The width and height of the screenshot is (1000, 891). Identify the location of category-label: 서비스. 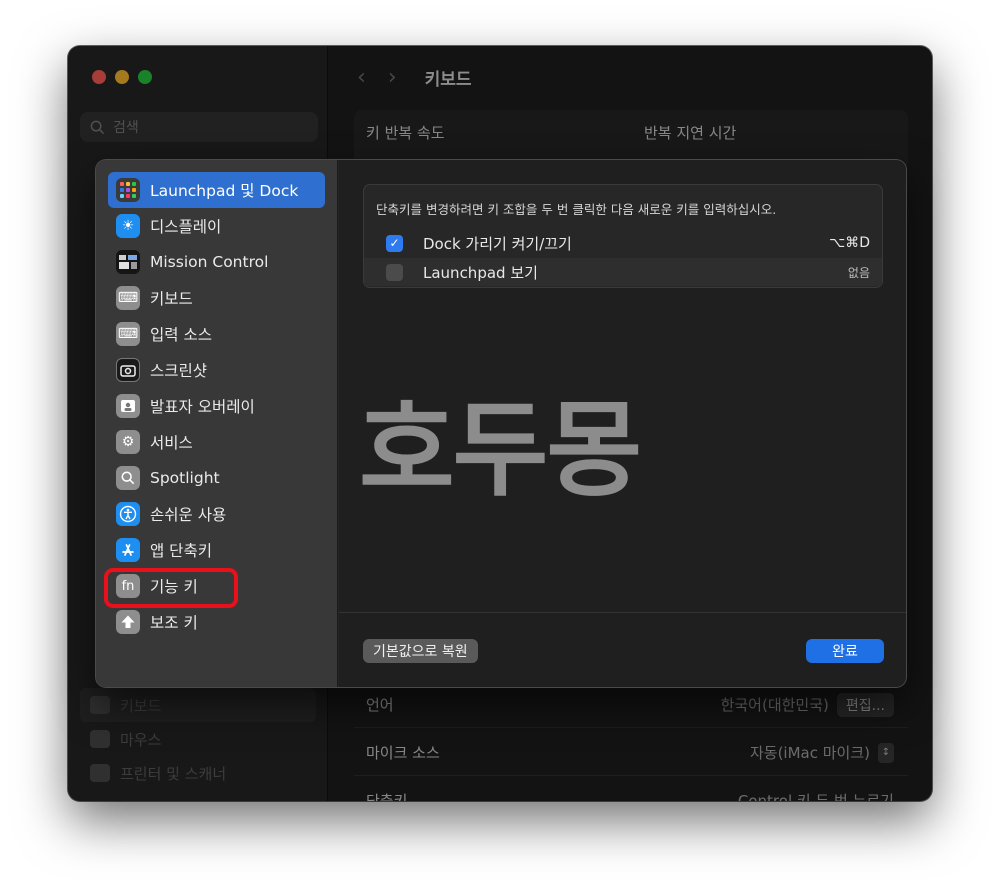
(171, 443).